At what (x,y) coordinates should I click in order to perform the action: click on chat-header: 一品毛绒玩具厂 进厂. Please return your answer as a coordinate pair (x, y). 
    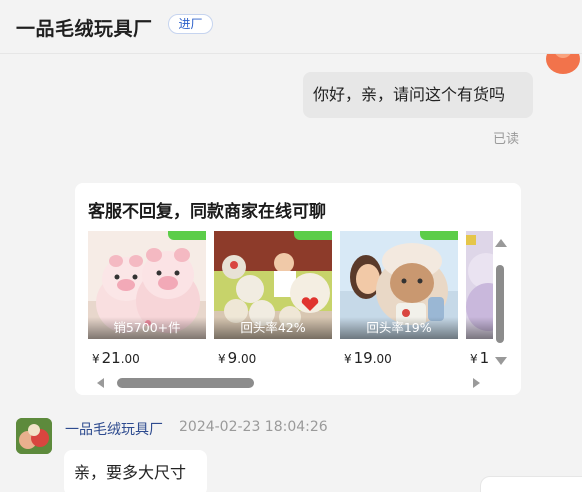
    Looking at the image, I should click on (291, 27).